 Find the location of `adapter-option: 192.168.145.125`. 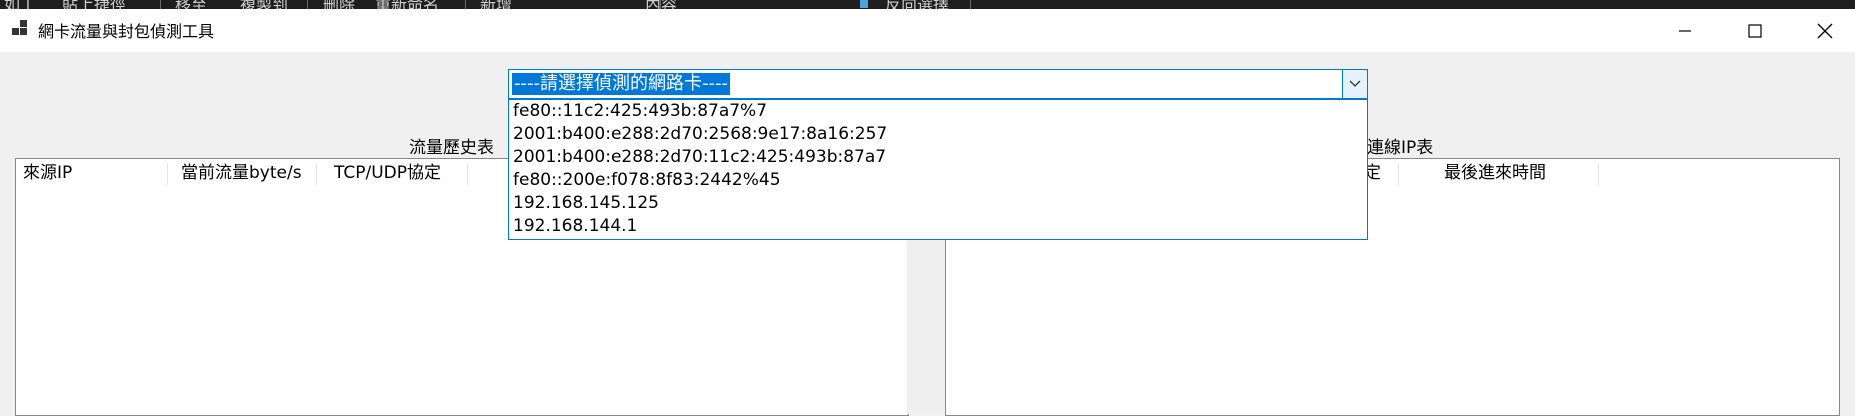

adapter-option: 192.168.145.125 is located at coordinates (938, 203).